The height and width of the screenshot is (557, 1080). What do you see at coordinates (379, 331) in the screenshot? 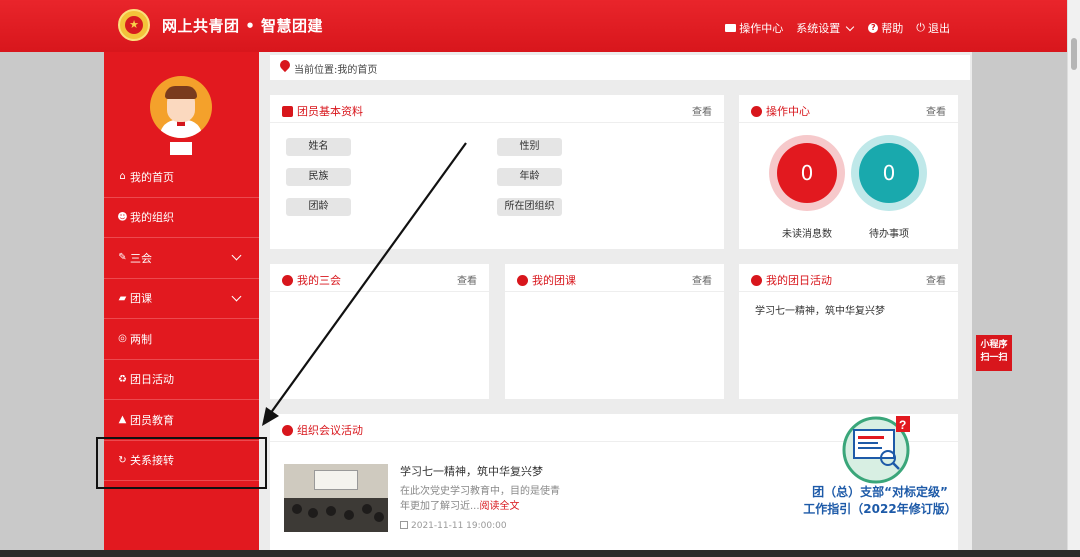
I see `sanhui-card: 我的三会 查看` at bounding box center [379, 331].